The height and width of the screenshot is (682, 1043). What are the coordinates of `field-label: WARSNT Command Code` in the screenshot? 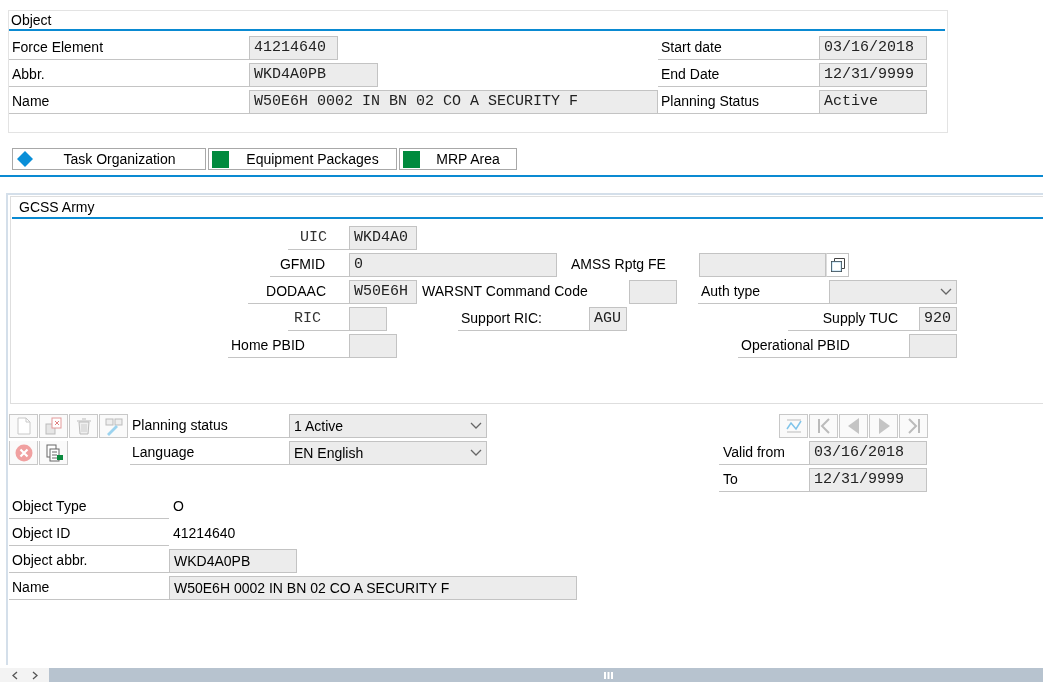 It's located at (505, 291).